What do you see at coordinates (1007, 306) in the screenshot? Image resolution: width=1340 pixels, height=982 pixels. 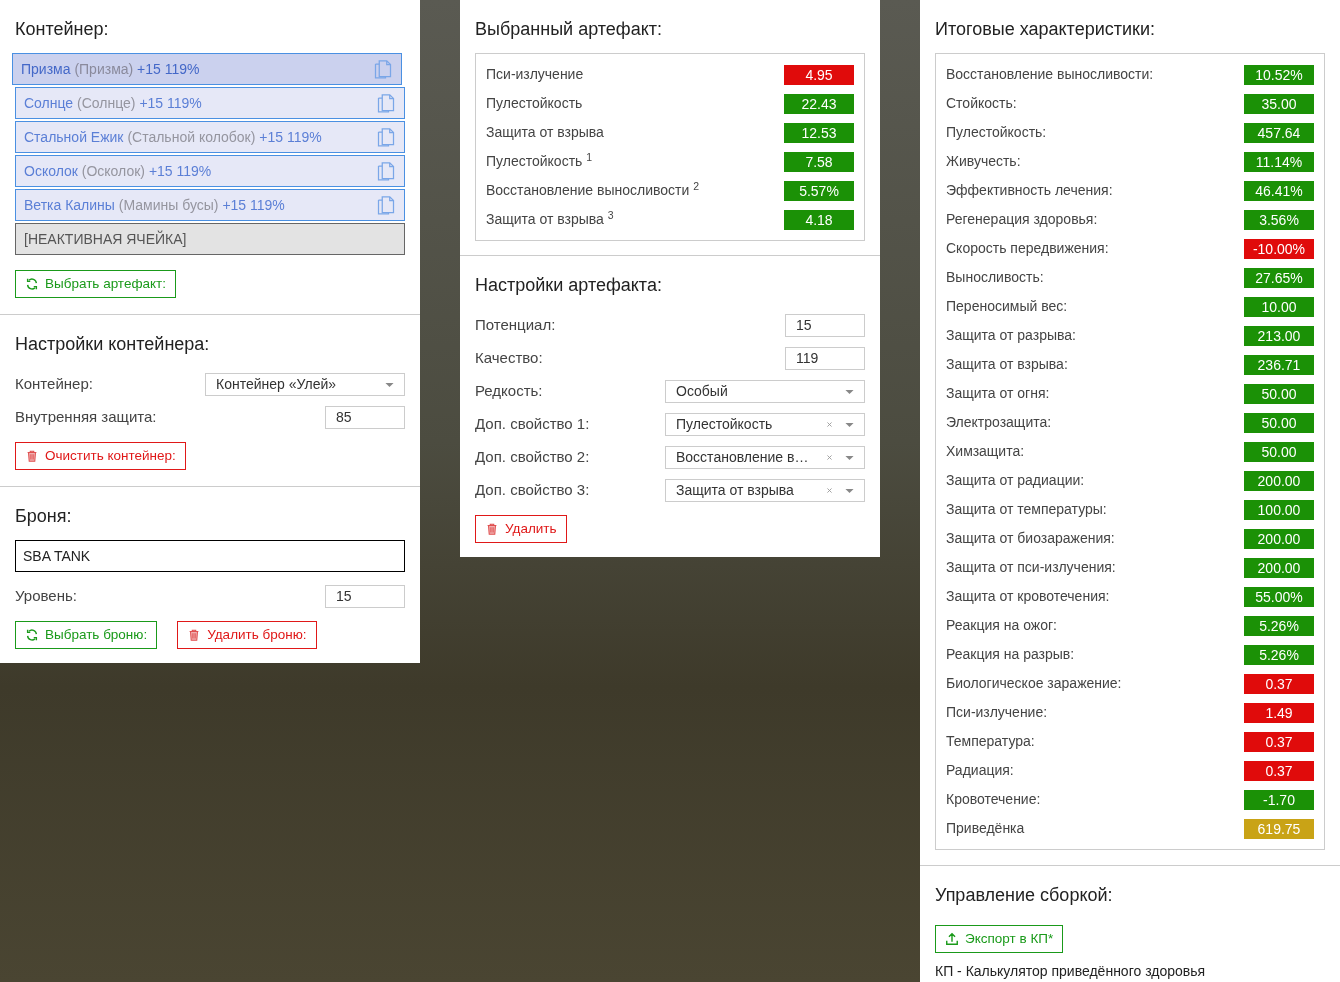 I see `stat-label: Переносимый вес:` at bounding box center [1007, 306].